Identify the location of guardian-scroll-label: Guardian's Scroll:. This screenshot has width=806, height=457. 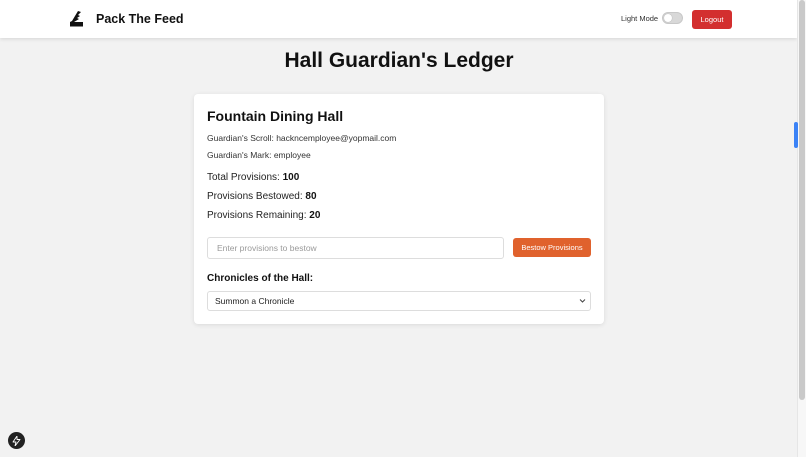
(240, 138).